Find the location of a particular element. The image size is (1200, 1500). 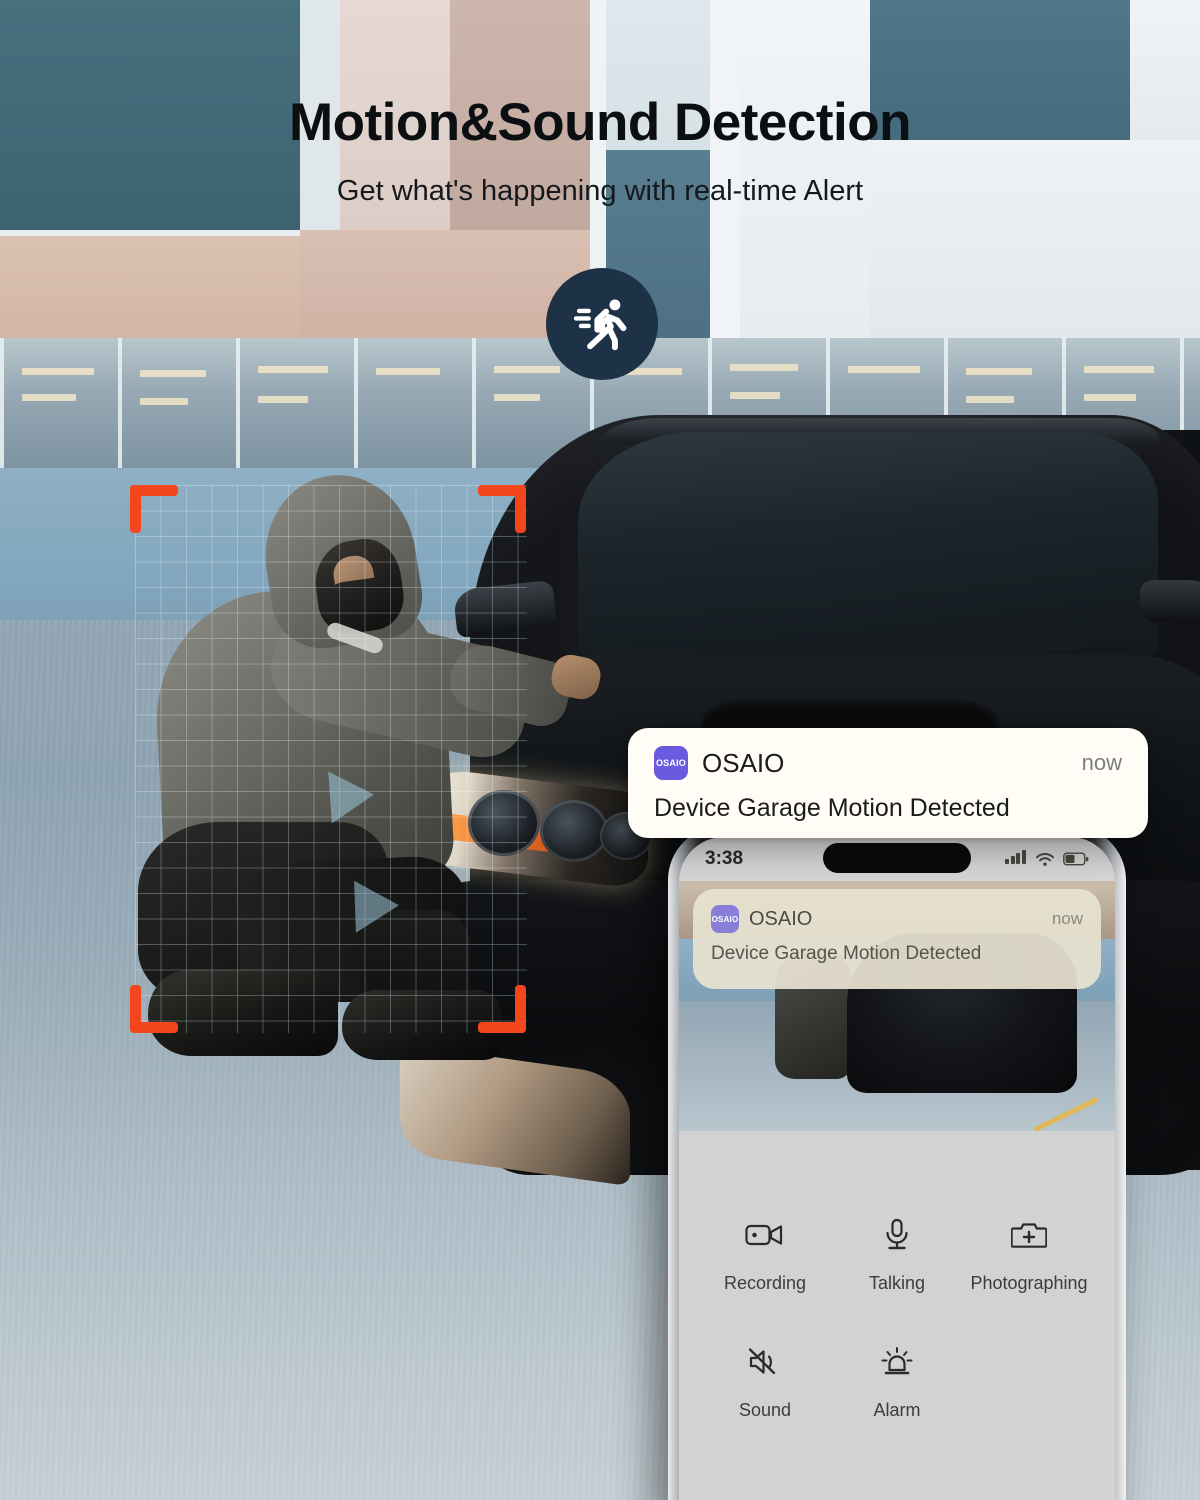

toast-time: now is located at coordinates (1101, 762).